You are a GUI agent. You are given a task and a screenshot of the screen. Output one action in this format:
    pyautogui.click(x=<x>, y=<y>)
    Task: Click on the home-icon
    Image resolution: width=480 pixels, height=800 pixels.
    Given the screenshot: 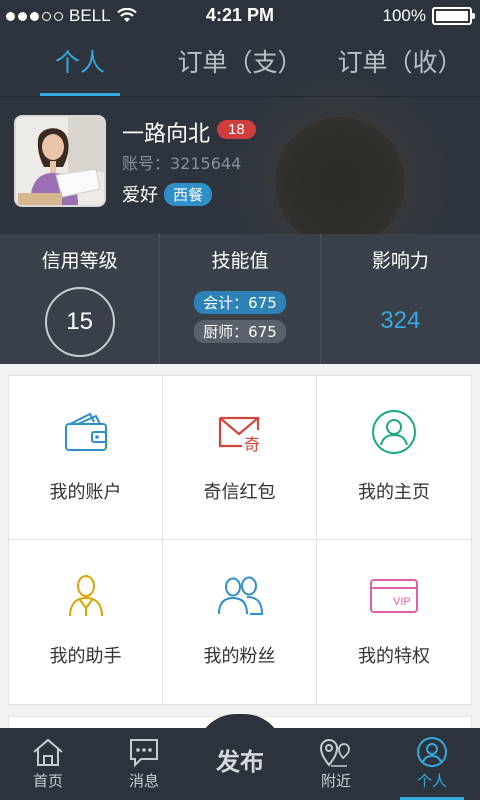 What is the action you would take?
    pyautogui.click(x=48, y=752)
    